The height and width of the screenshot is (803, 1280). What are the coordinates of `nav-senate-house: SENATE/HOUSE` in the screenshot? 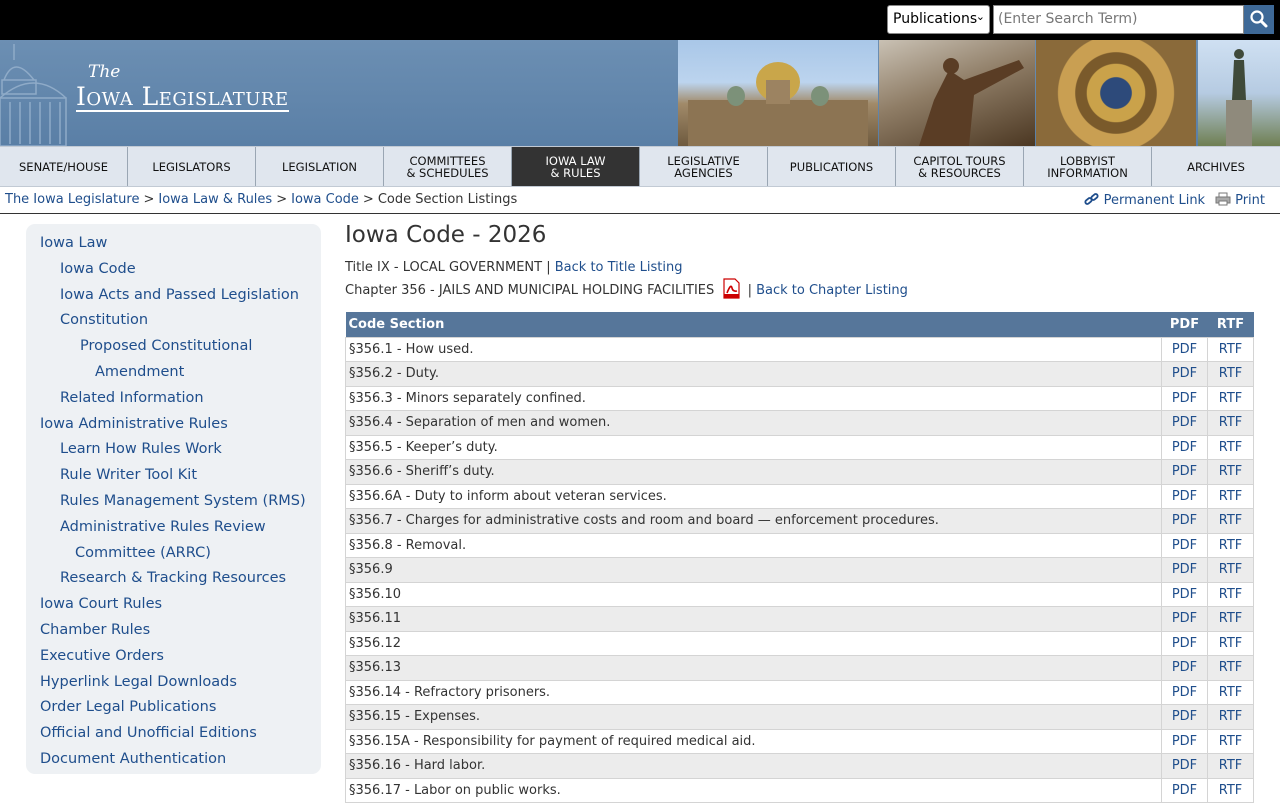 It's located at (64, 166).